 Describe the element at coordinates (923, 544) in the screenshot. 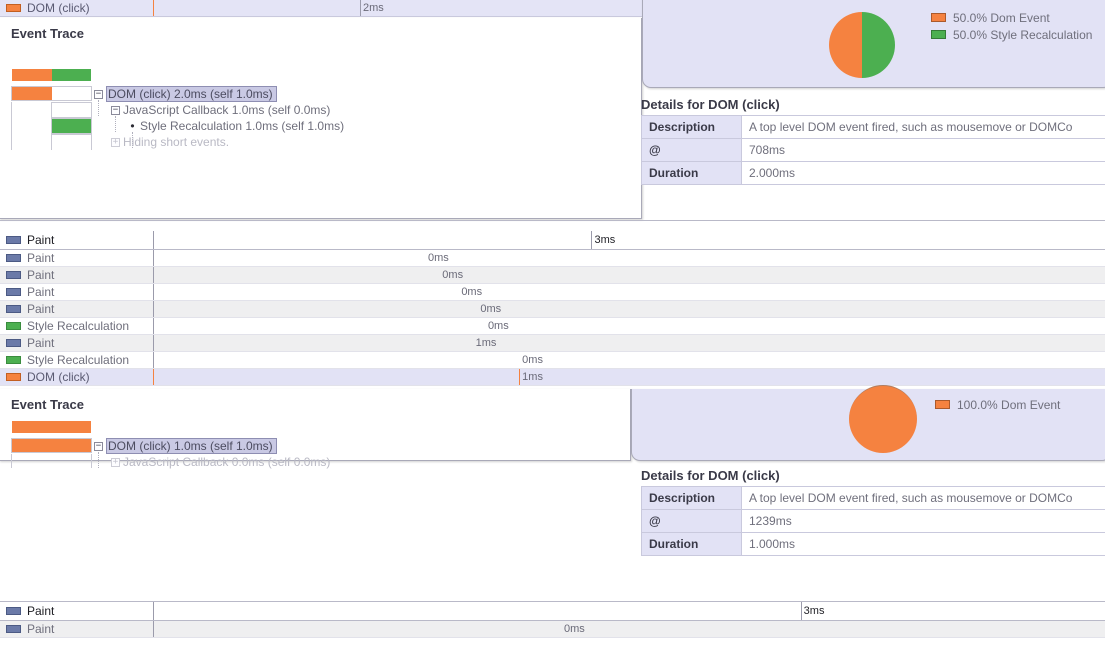

I see `details-value: 1.000ms` at that location.